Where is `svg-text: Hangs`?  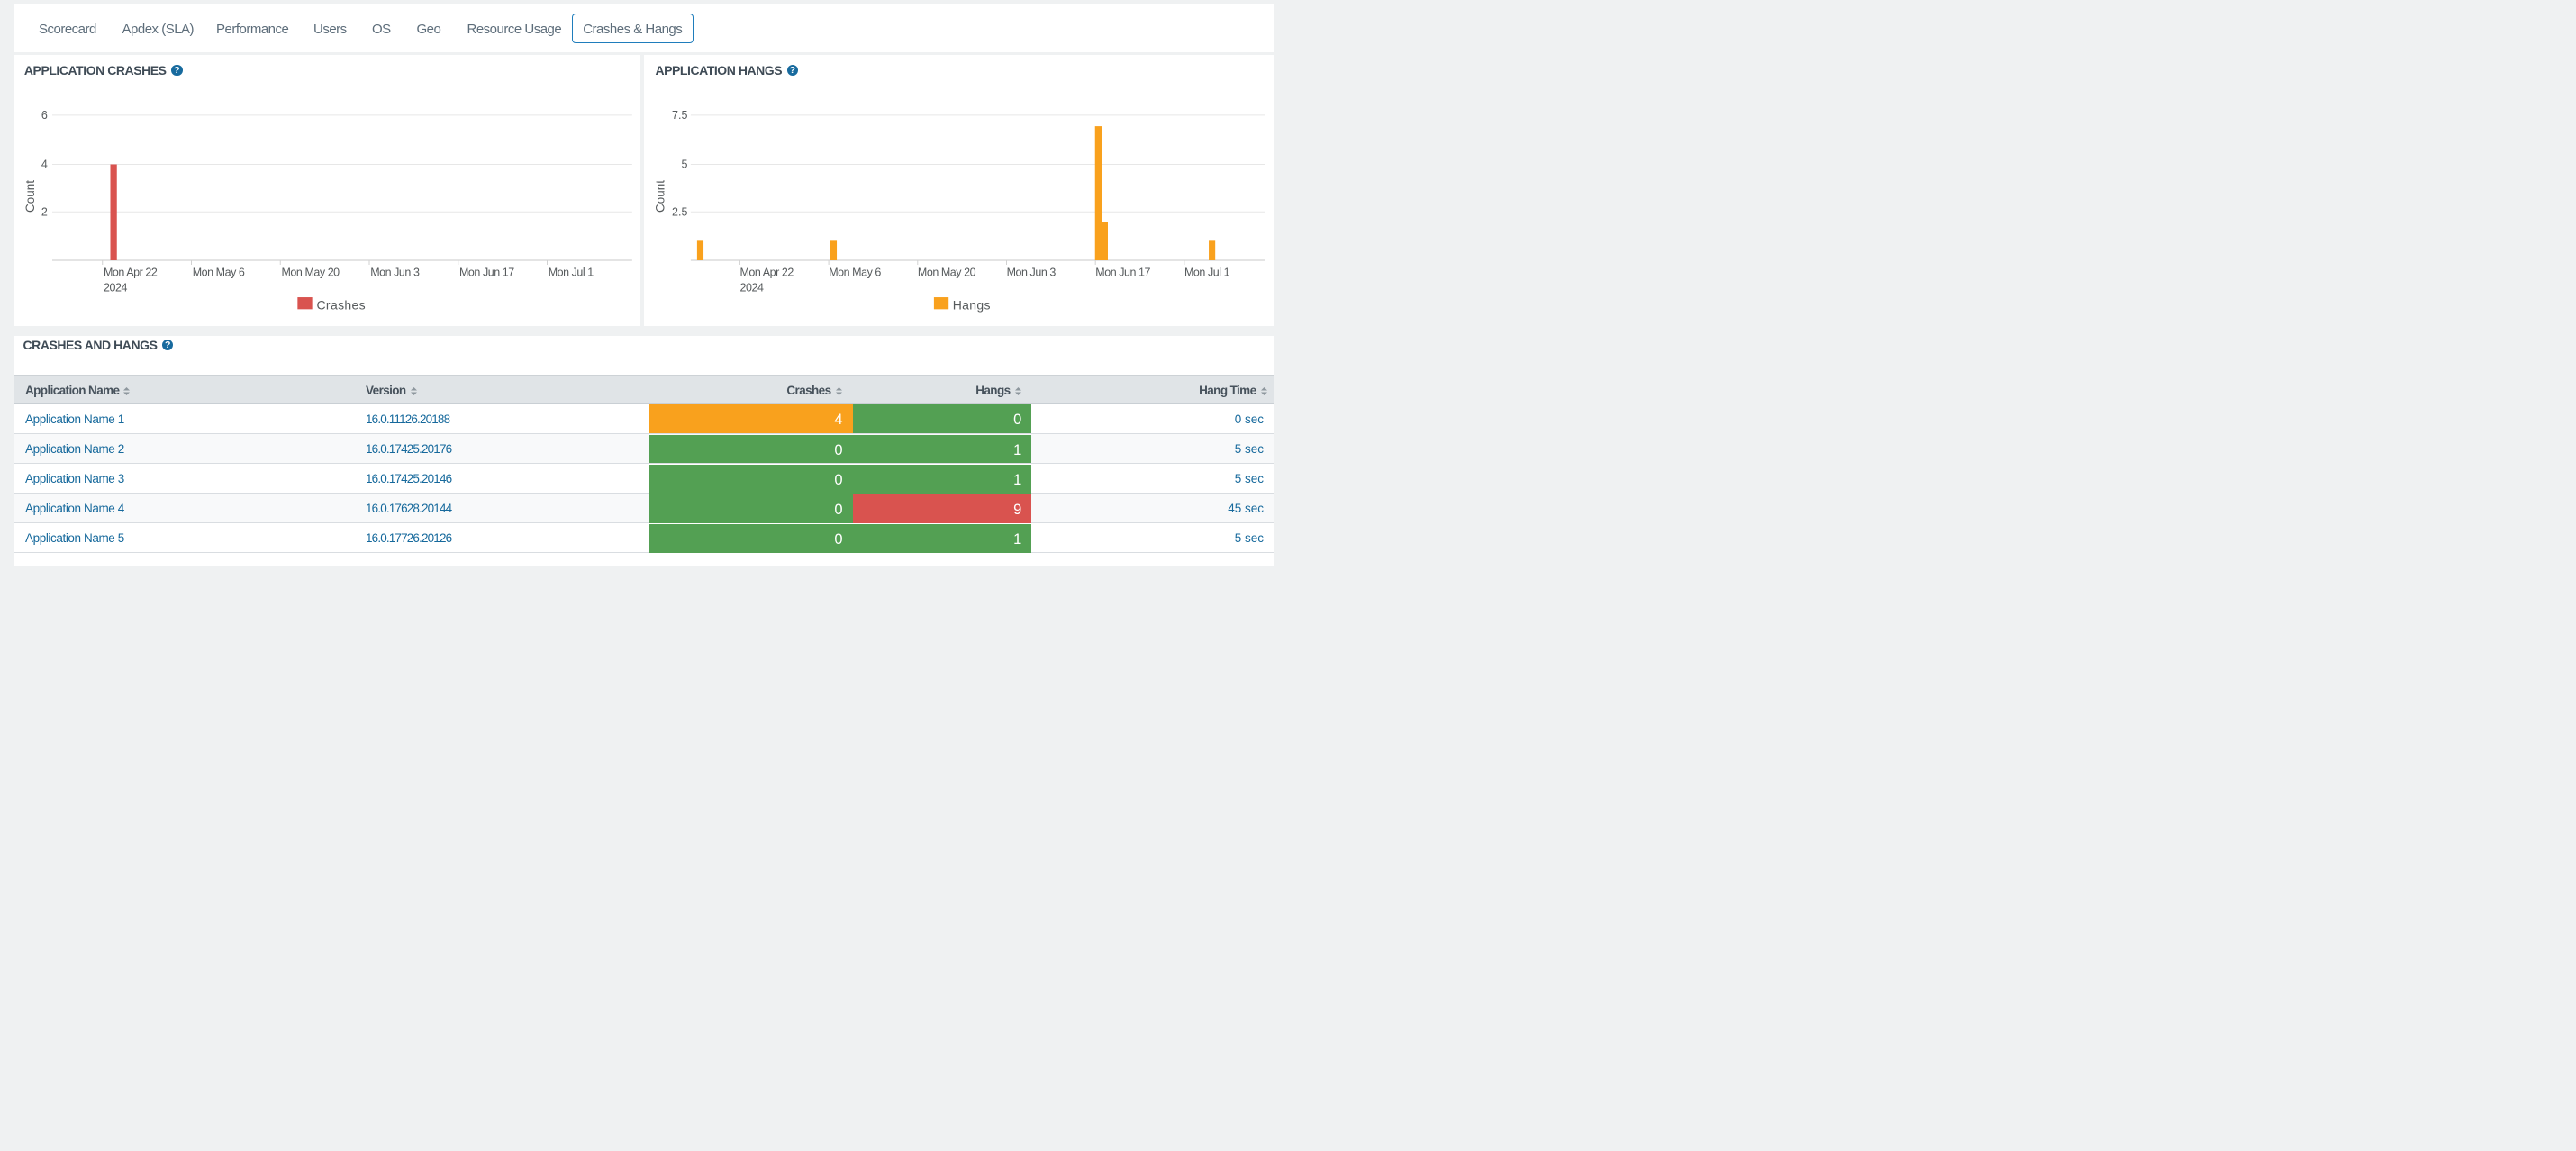
svg-text: Hangs is located at coordinates (972, 304).